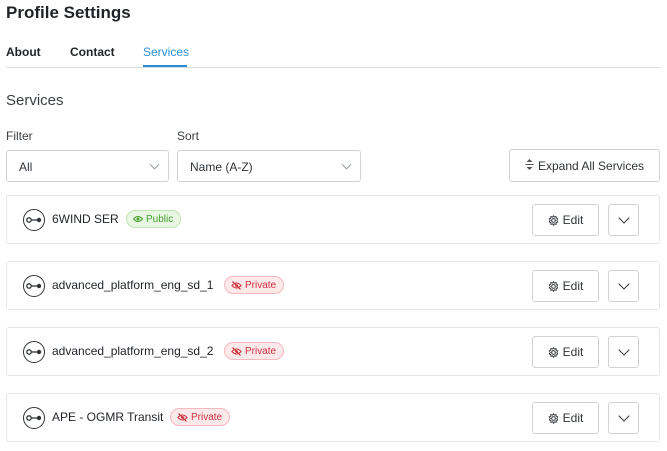  I want to click on sort-select-value: Name (A-Z), so click(221, 167).